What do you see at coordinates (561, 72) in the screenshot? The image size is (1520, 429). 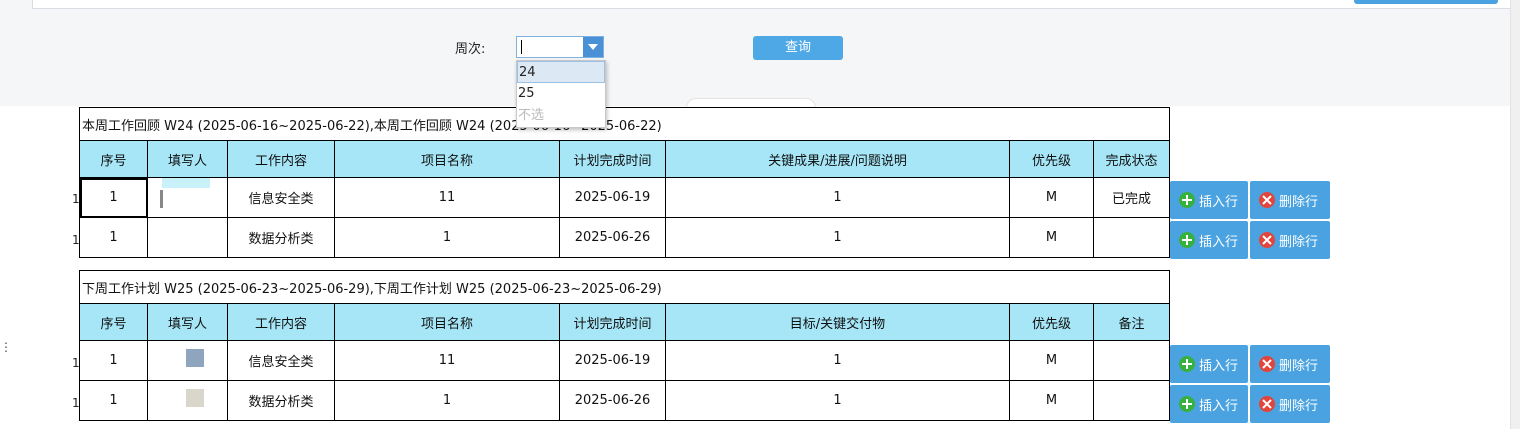 I see `week-option-24: 24` at bounding box center [561, 72].